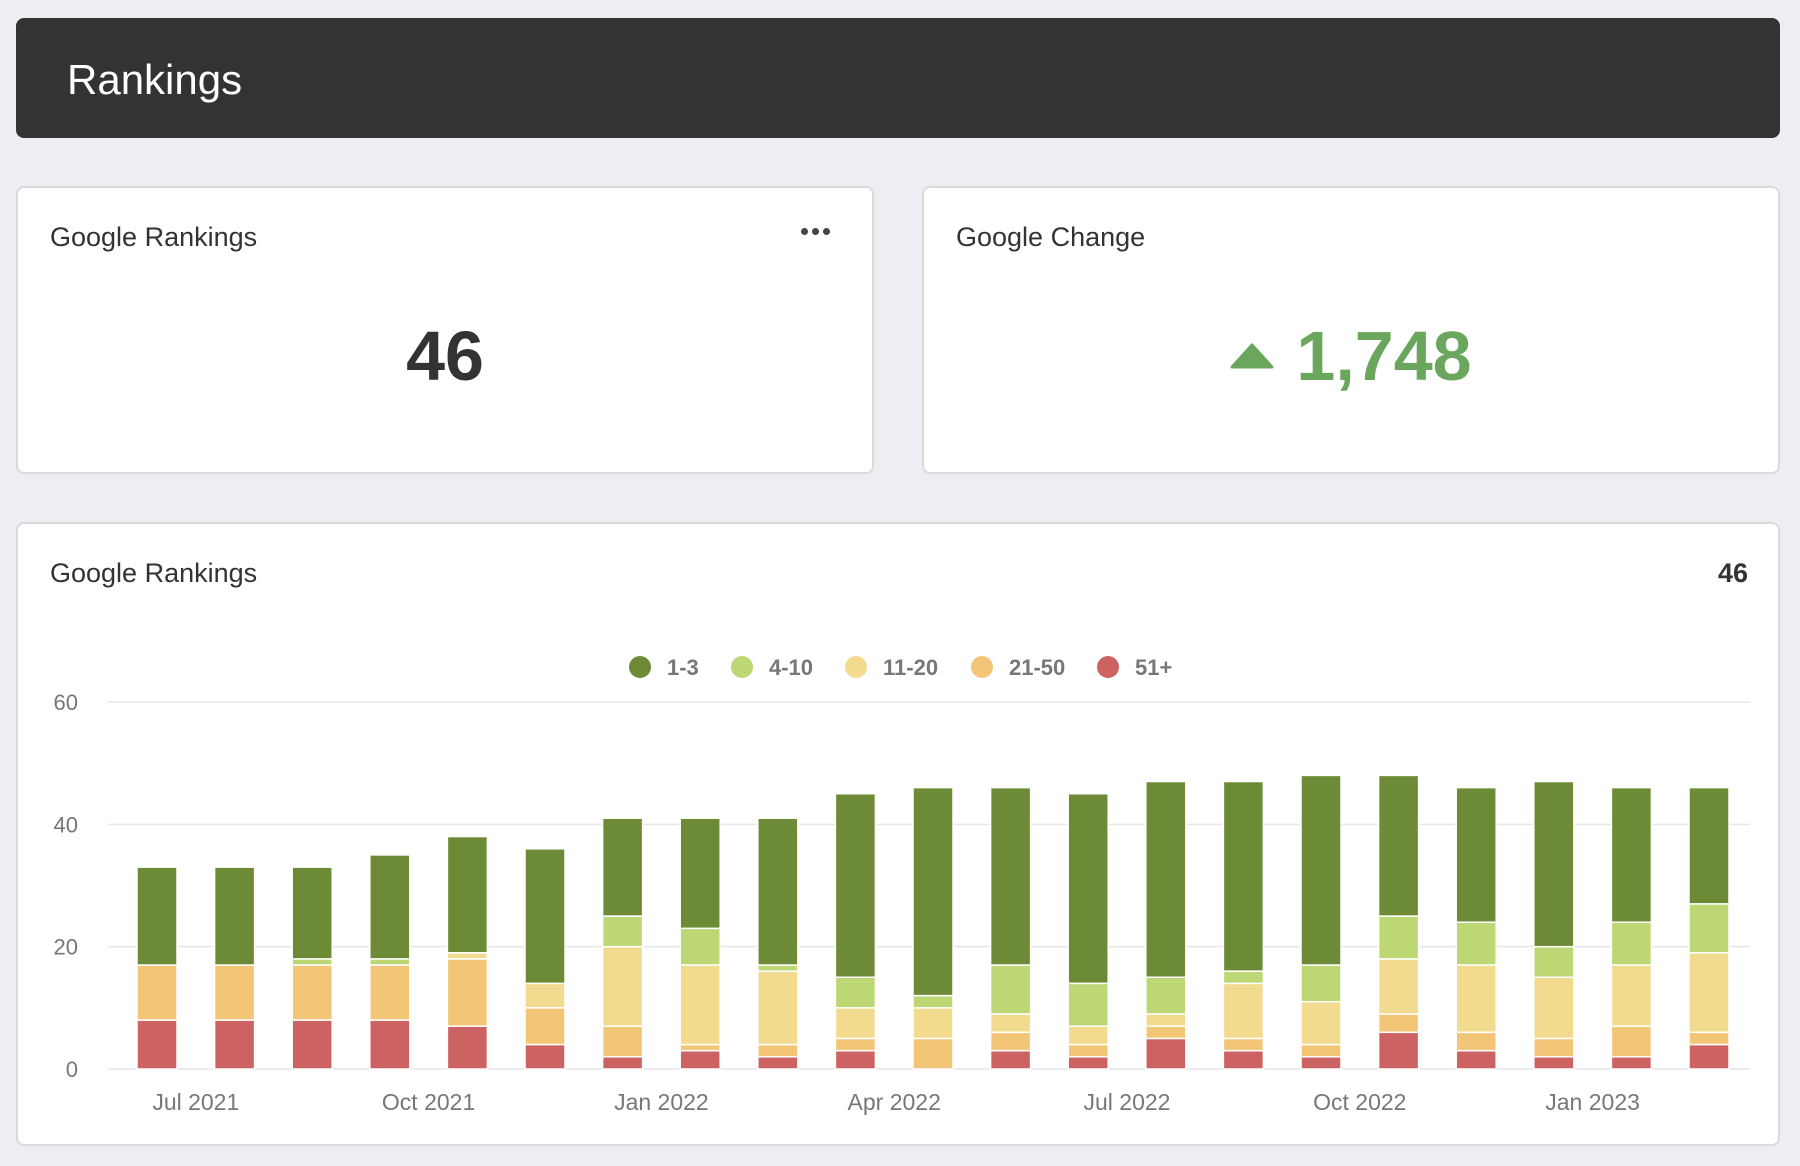  What do you see at coordinates (428, 1102) in the screenshot?
I see `x-tick-label: Oct 2021` at bounding box center [428, 1102].